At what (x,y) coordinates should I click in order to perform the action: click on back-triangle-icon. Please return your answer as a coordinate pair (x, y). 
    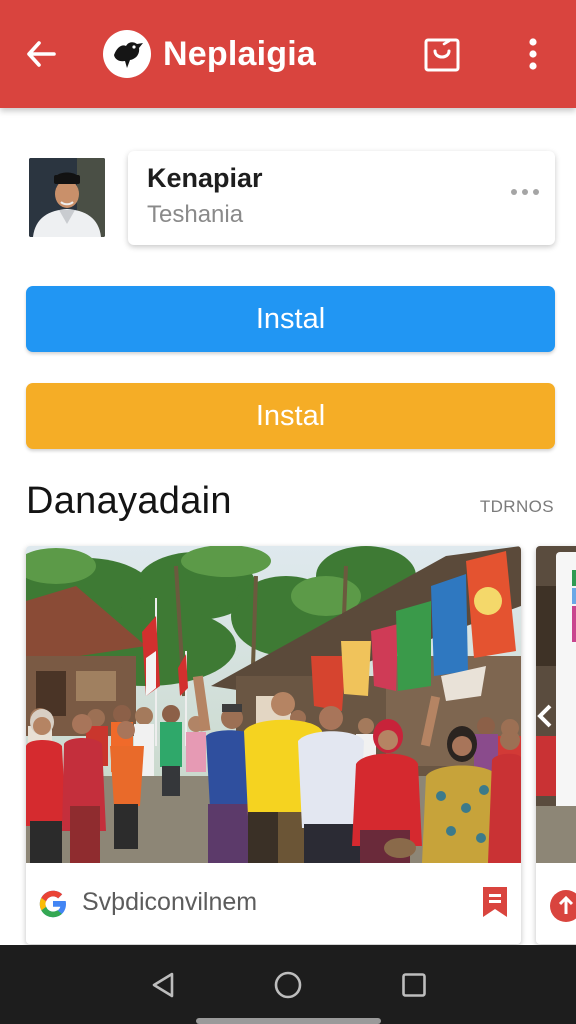
    Looking at the image, I should click on (163, 985).